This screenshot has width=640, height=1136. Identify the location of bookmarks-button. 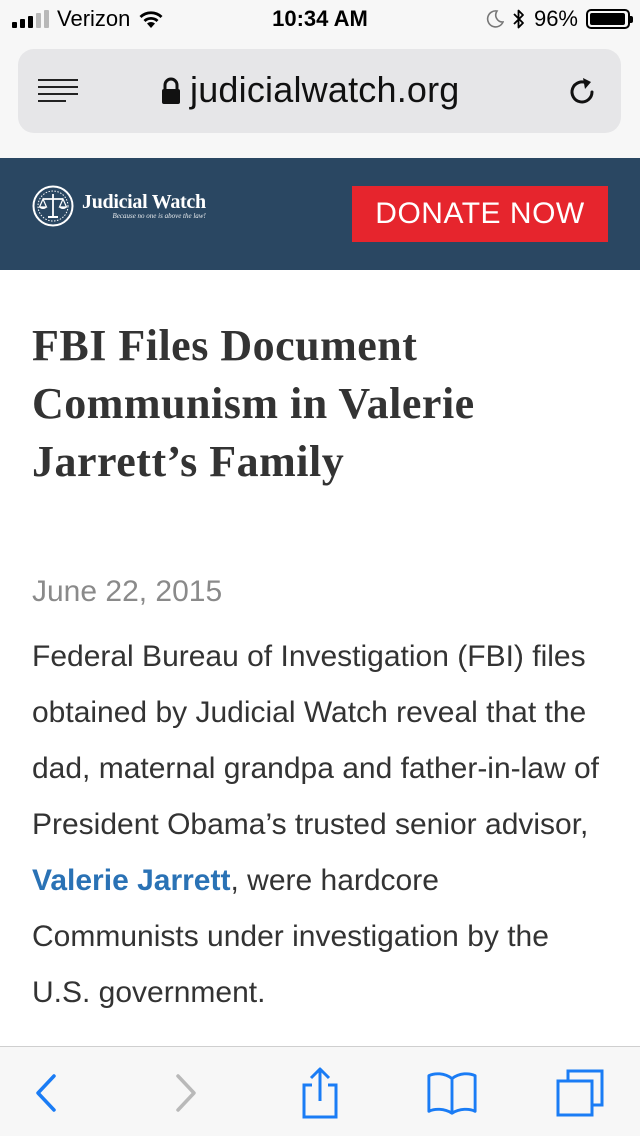
(452, 1093).